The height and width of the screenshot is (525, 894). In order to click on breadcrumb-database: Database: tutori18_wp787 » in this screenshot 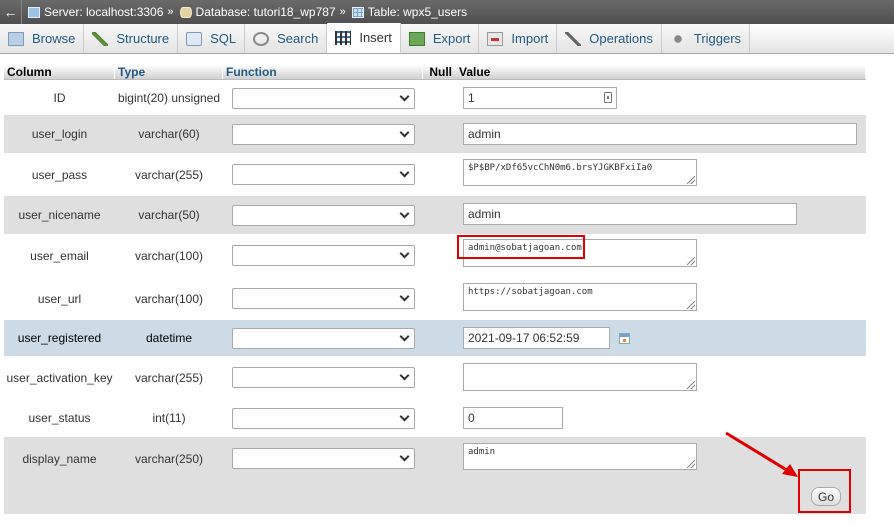, I will do `click(262, 12)`.